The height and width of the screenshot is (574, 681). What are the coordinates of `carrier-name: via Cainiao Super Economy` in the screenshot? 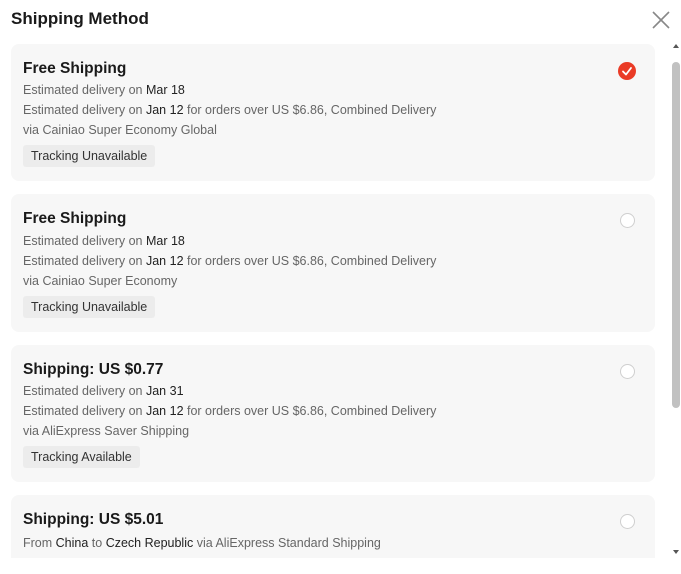 It's located at (100, 281).